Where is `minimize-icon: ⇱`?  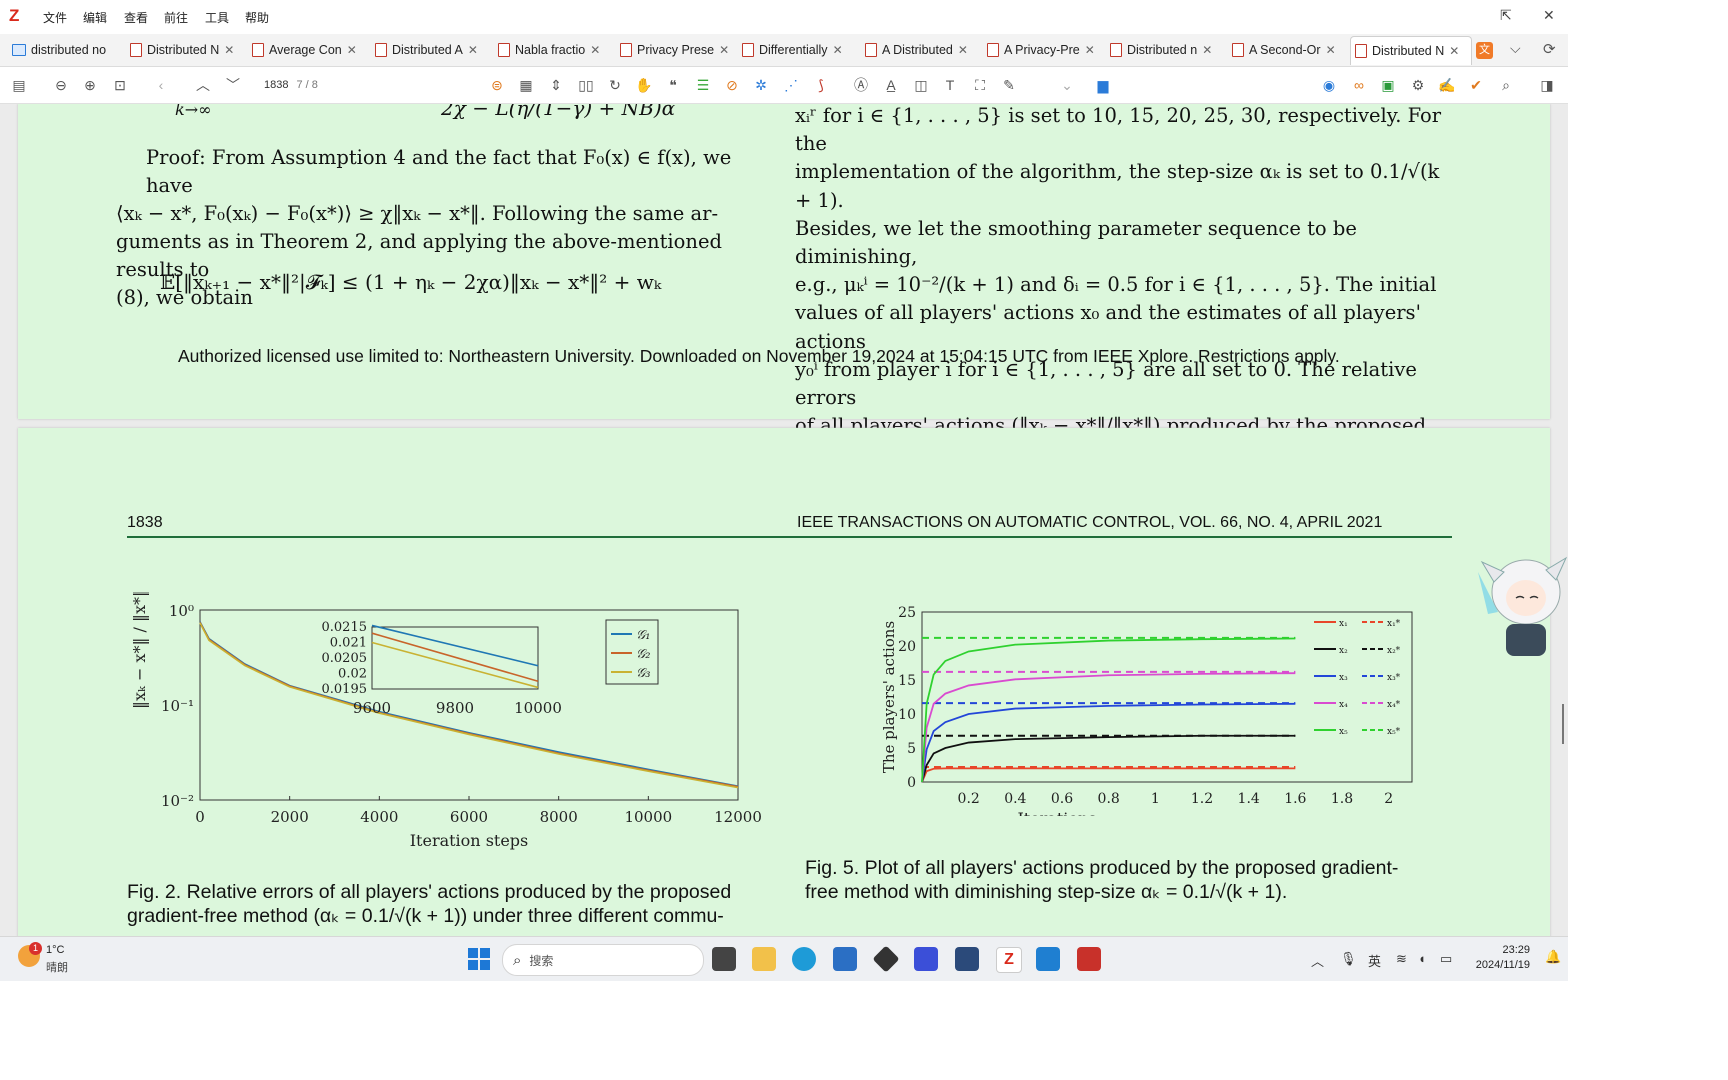
minimize-icon: ⇱ is located at coordinates (1506, 15).